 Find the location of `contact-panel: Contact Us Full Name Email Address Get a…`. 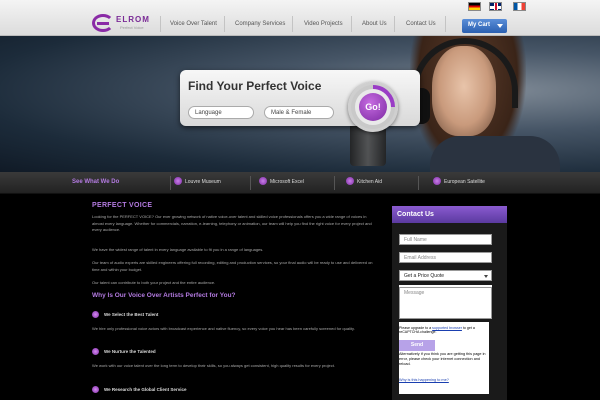

contact-panel: Contact Us Full Name Email Address Get a… is located at coordinates (449, 303).